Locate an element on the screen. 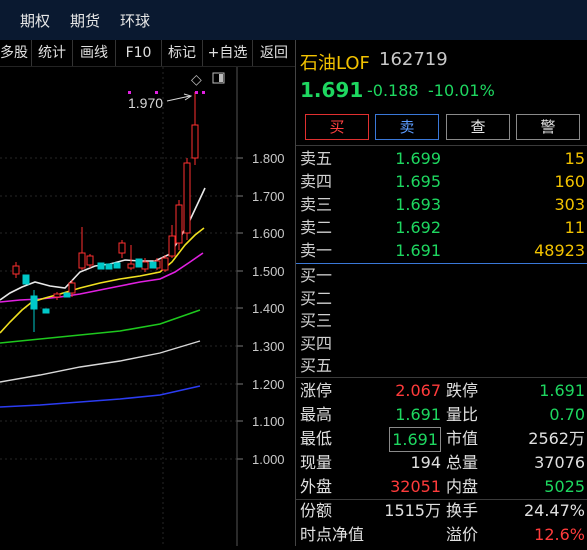 Image resolution: width=587 pixels, height=550 pixels. stat-label: 外盘 is located at coordinates (316, 486).